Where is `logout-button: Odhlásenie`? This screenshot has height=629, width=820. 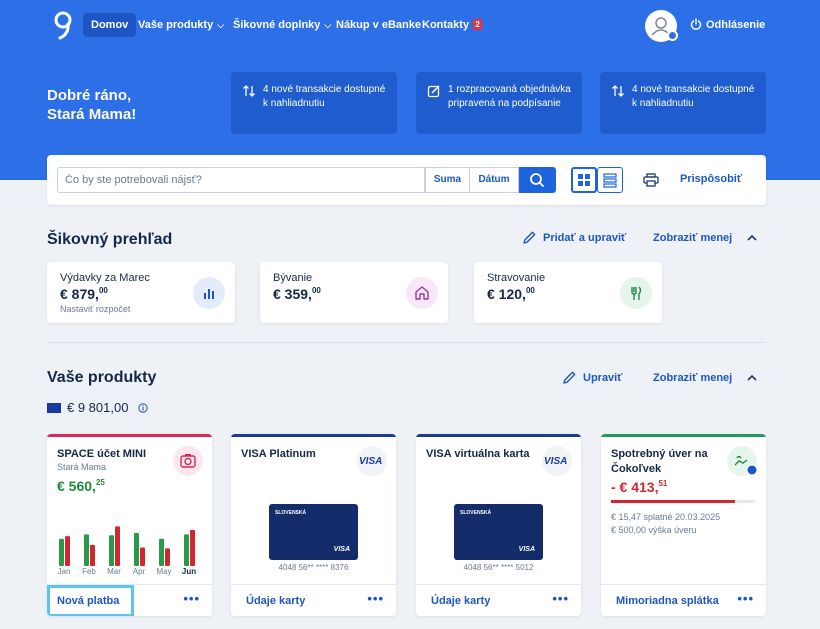 logout-button: Odhlásenie is located at coordinates (727, 24).